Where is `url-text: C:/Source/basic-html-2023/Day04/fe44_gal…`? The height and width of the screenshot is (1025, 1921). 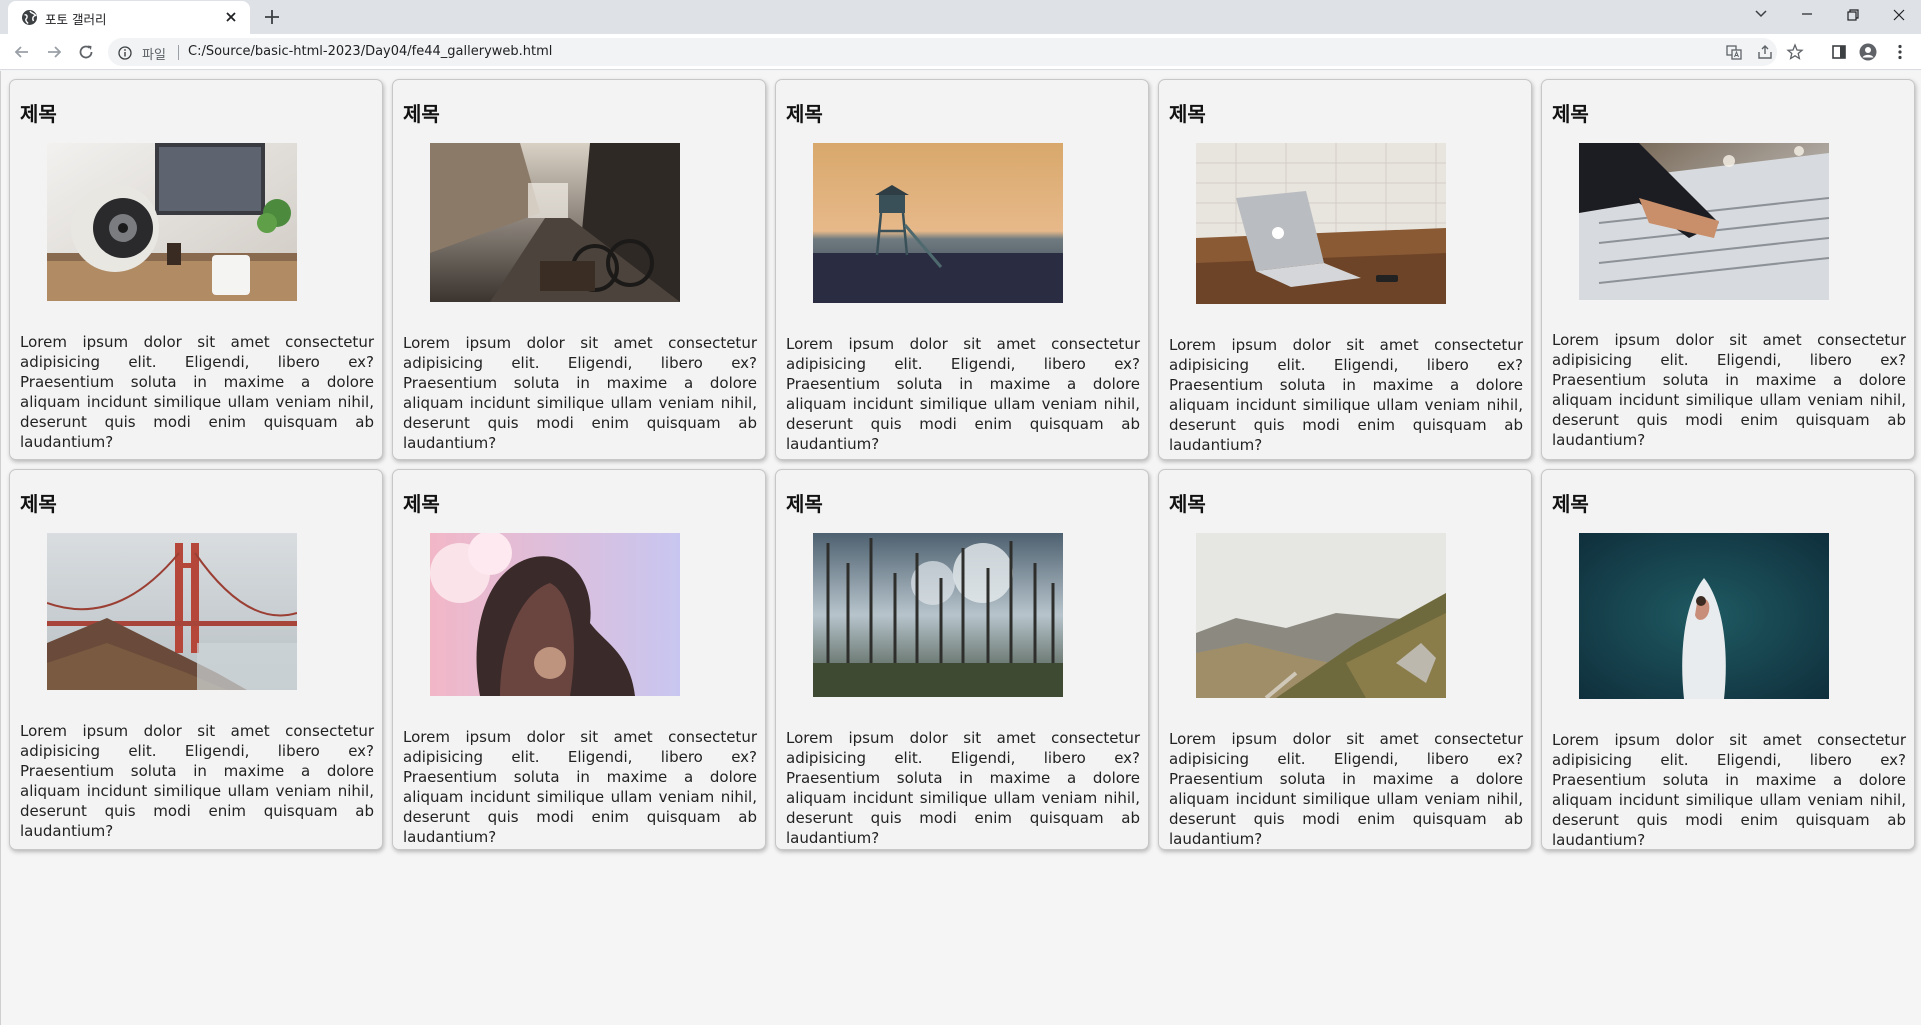 url-text: C:/Source/basic-html-2023/Day04/fe44_gal… is located at coordinates (370, 51).